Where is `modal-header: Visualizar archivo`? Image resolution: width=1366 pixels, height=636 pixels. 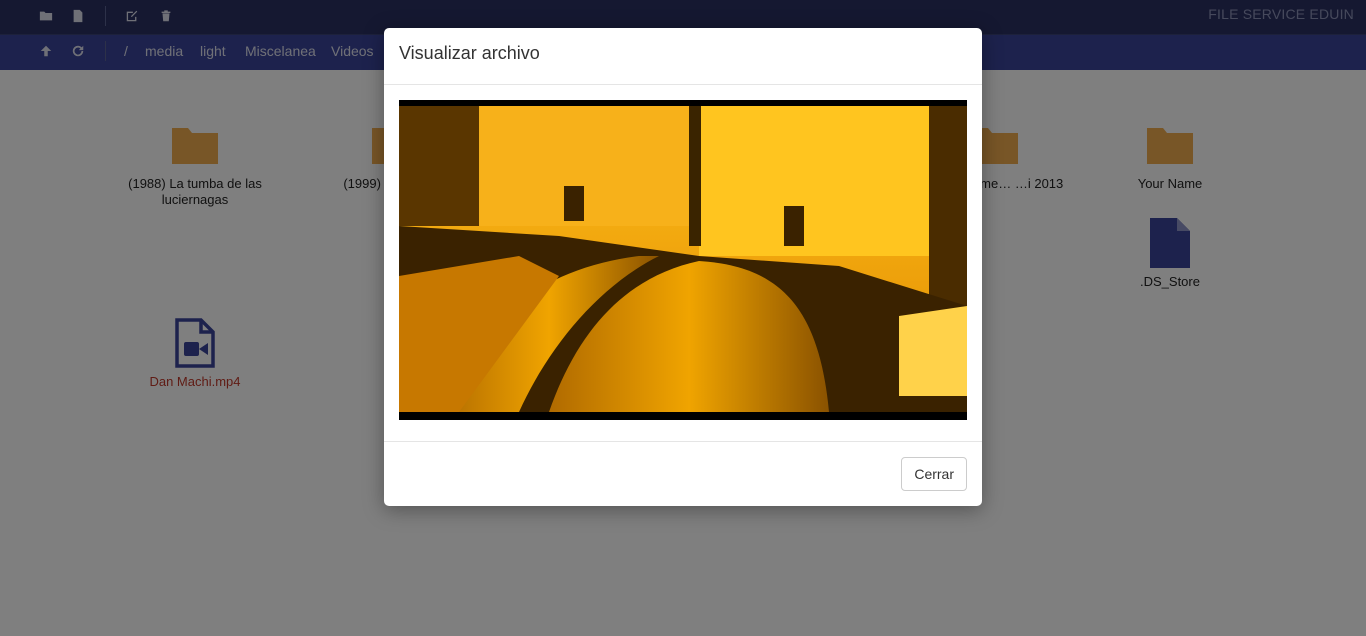 modal-header: Visualizar archivo is located at coordinates (683, 56).